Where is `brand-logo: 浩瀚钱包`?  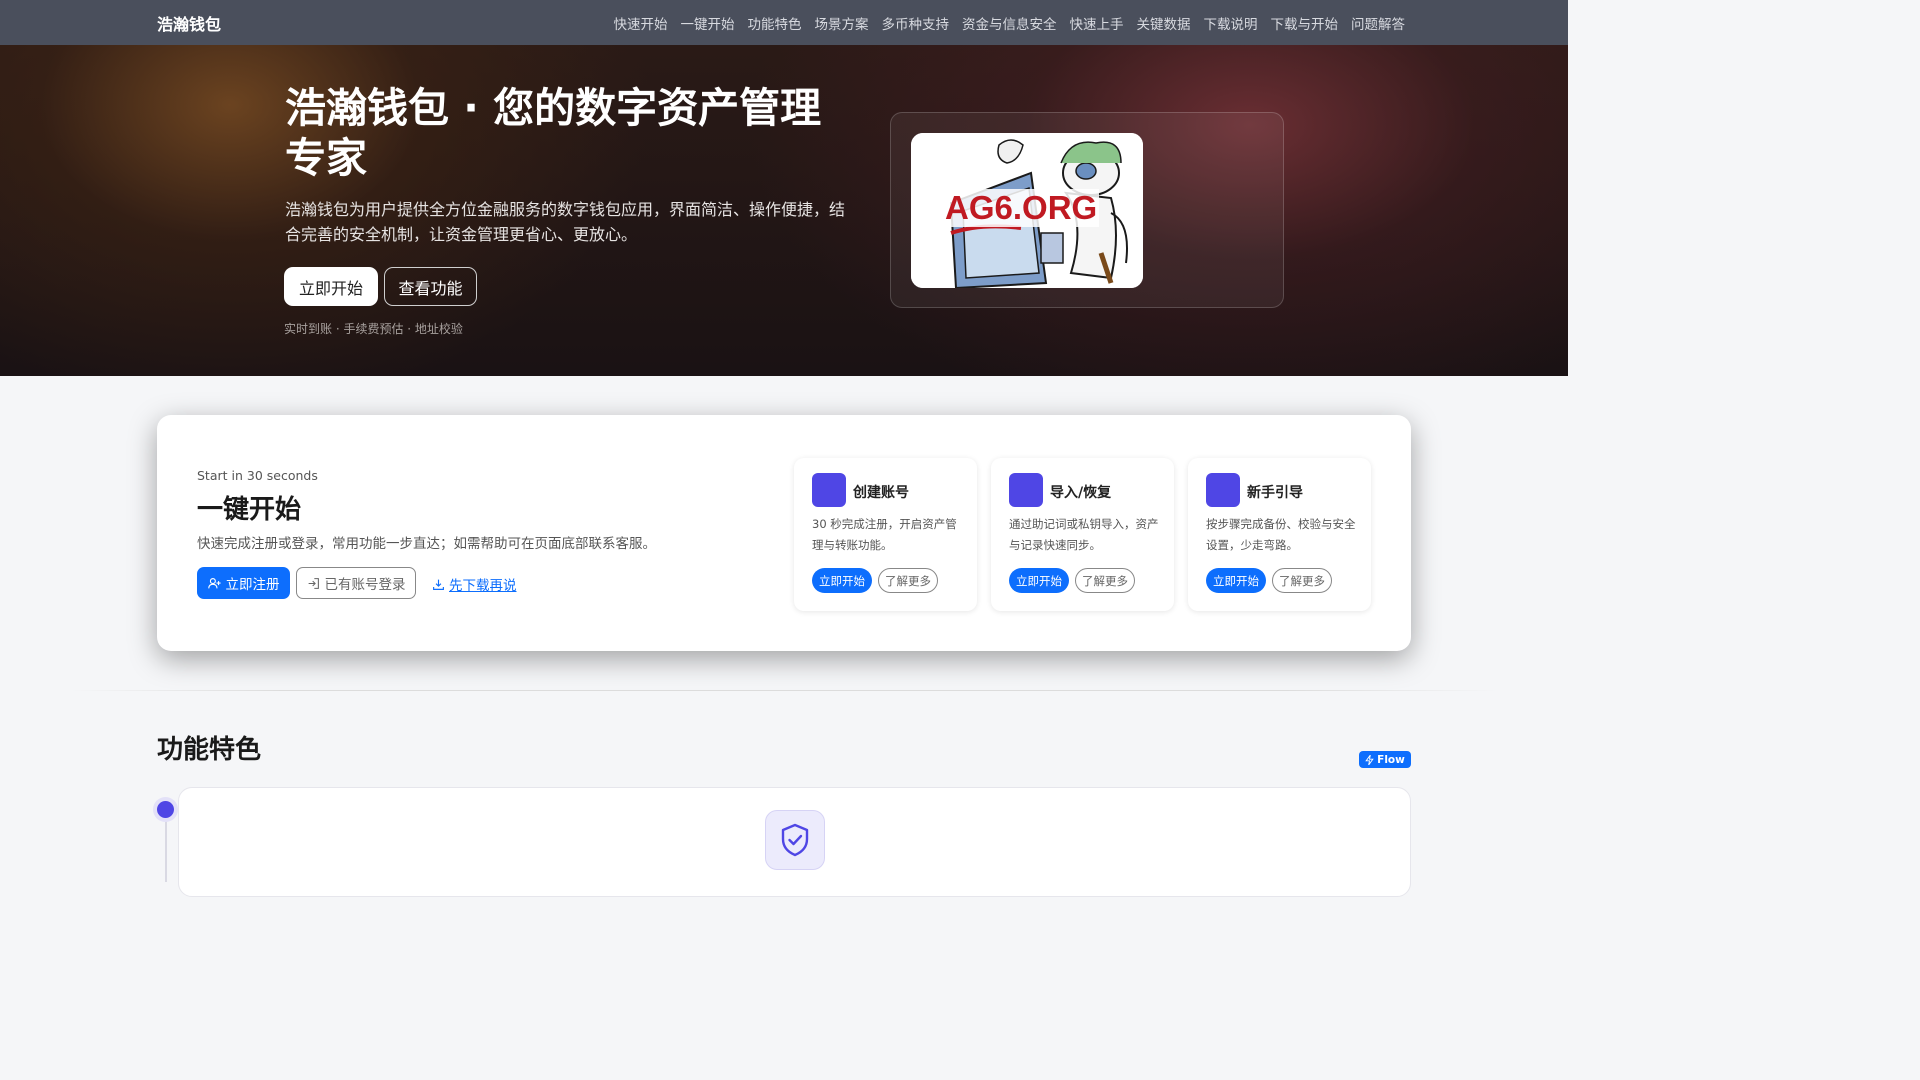
brand-logo: 浩瀚钱包 is located at coordinates (189, 23).